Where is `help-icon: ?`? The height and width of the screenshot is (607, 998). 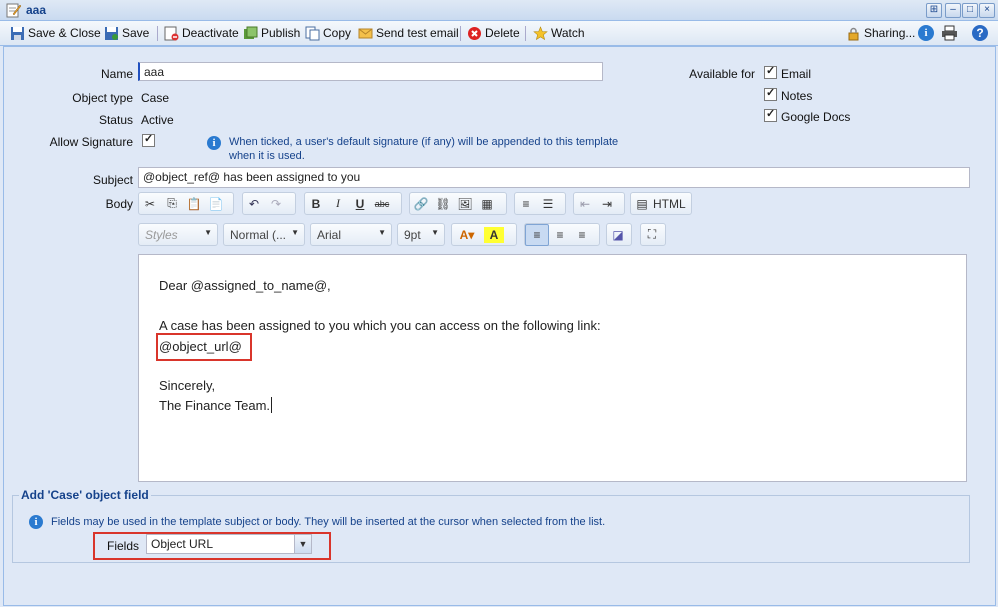
help-icon: ? is located at coordinates (980, 33).